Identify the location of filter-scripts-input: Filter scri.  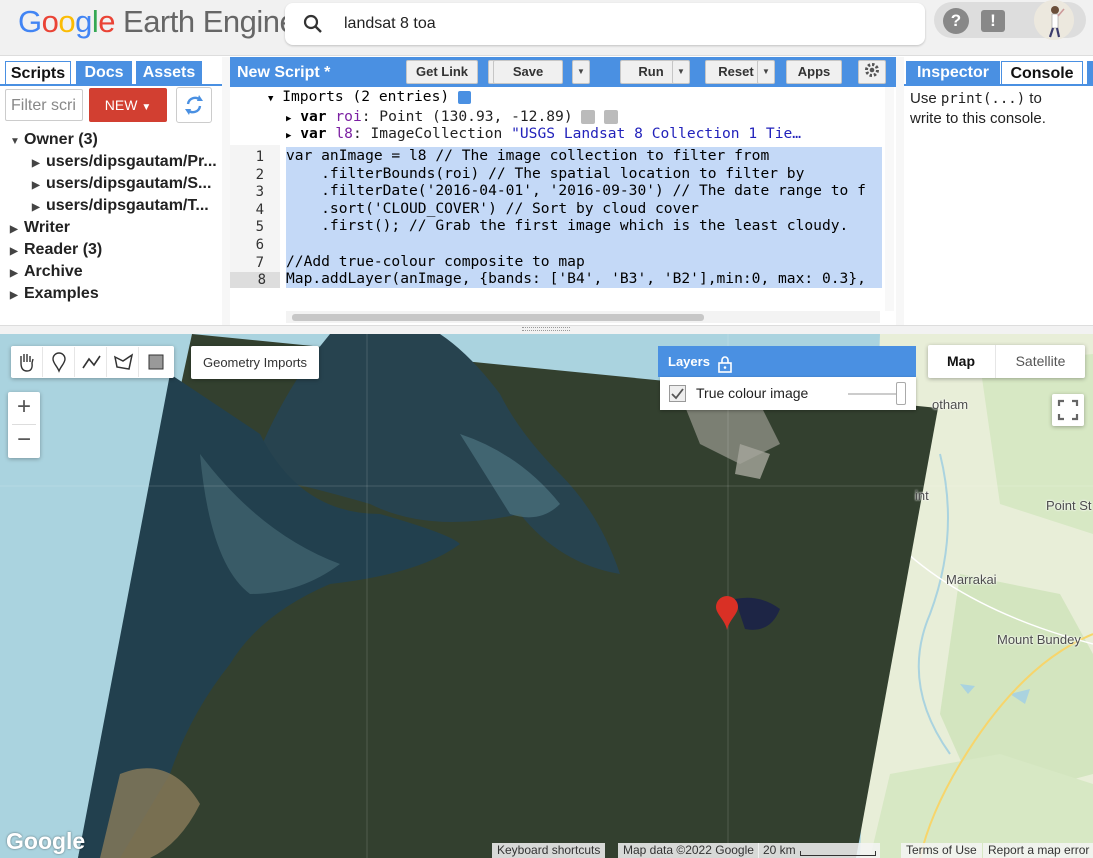
(44, 105).